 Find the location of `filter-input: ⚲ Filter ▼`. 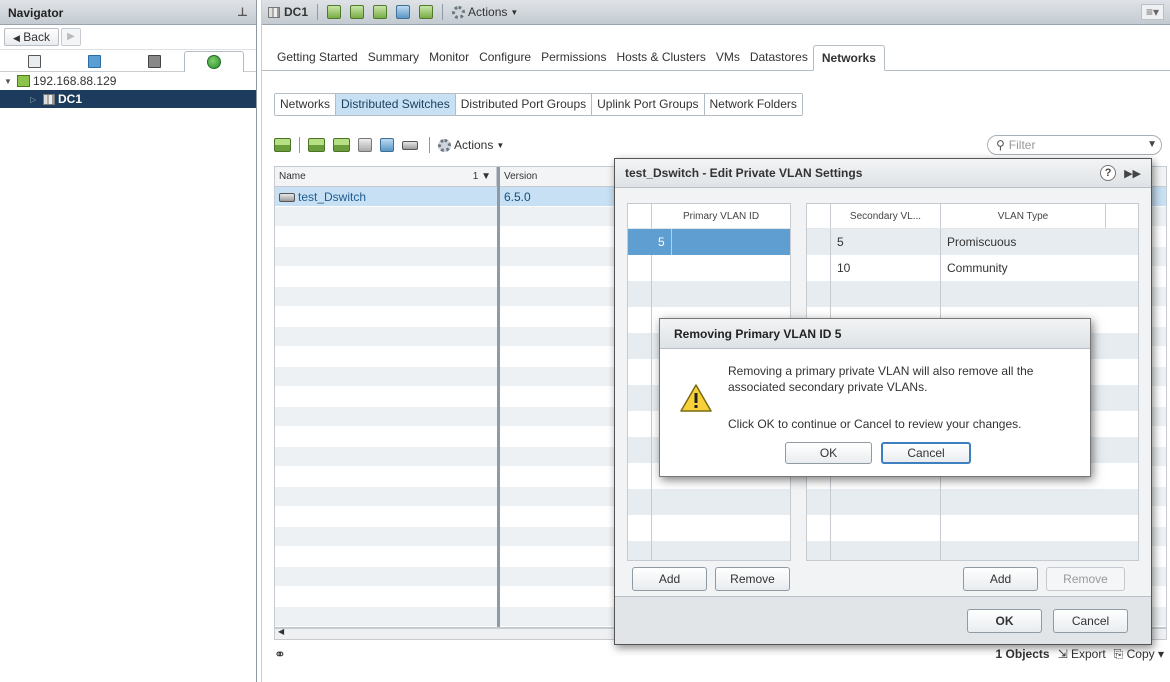

filter-input: ⚲ Filter ▼ is located at coordinates (1074, 145).